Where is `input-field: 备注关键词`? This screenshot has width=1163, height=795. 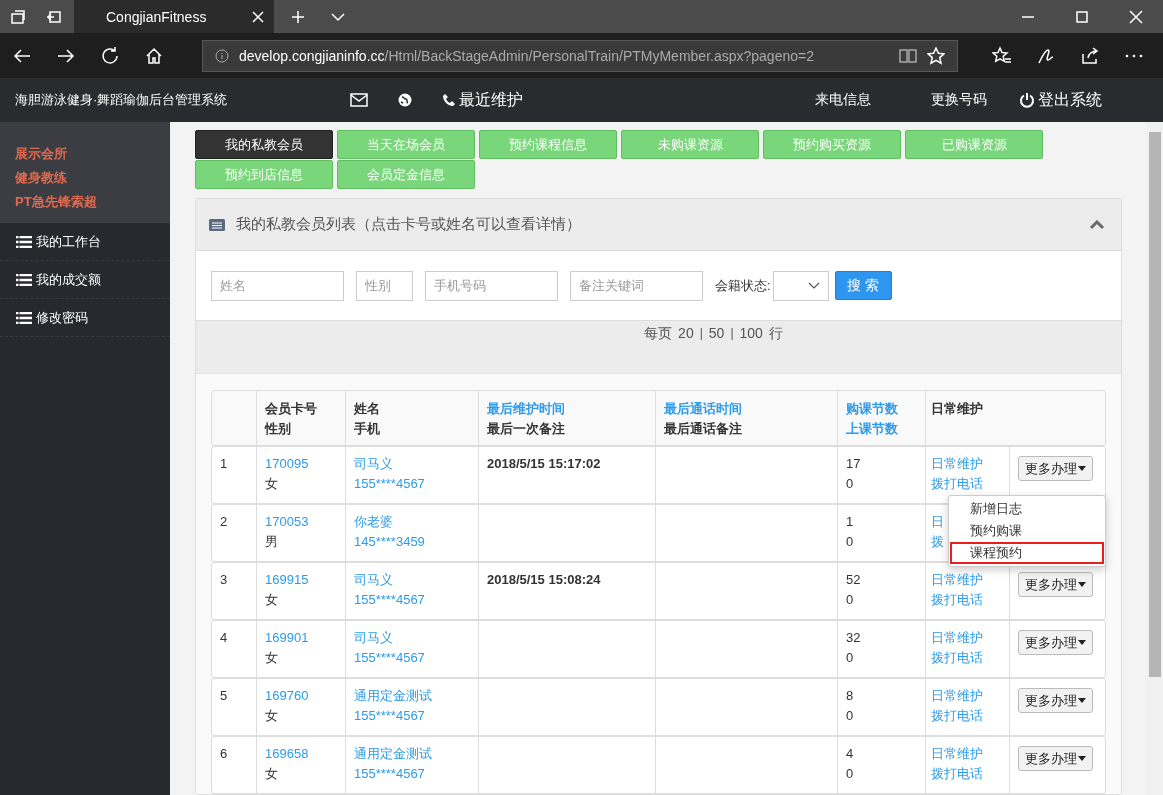 input-field: 备注关键词 is located at coordinates (636, 285).